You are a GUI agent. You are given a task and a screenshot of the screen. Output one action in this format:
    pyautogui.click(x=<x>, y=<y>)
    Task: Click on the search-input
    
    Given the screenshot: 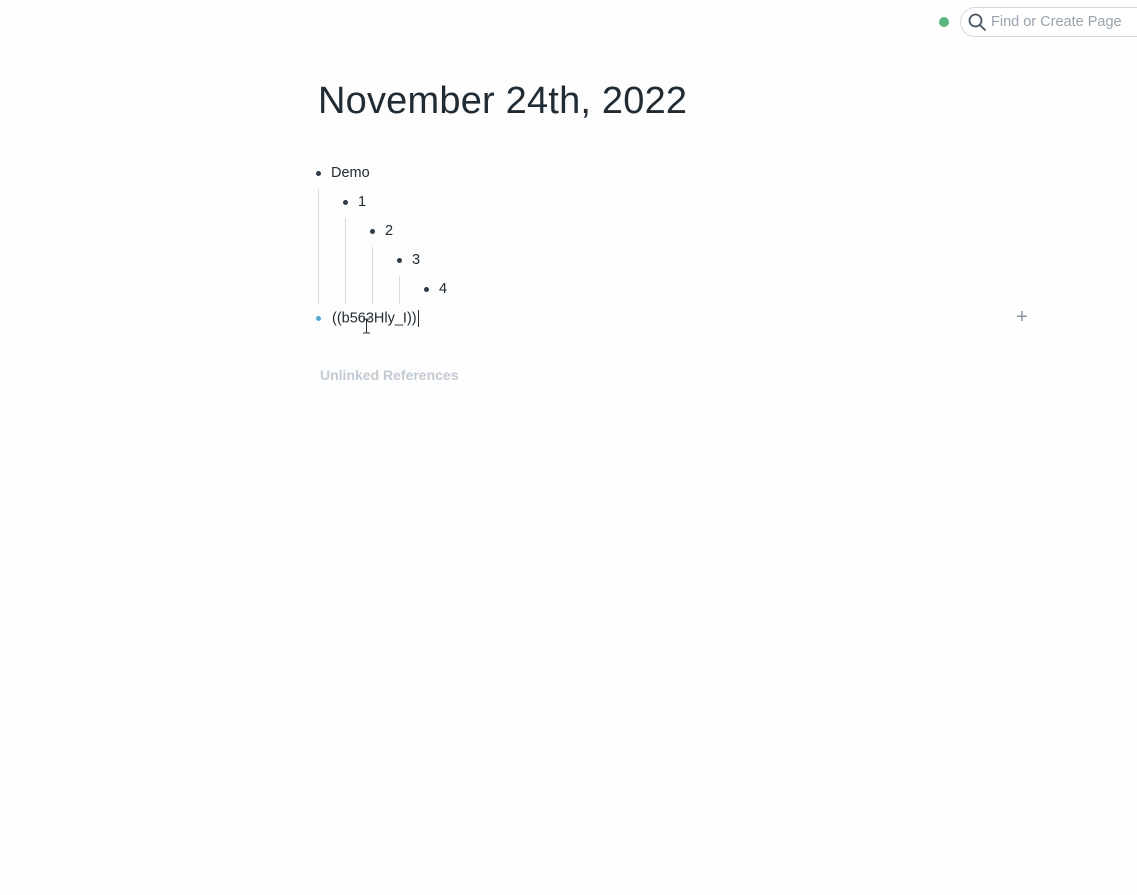 What is the action you would take?
    pyautogui.click(x=1062, y=22)
    